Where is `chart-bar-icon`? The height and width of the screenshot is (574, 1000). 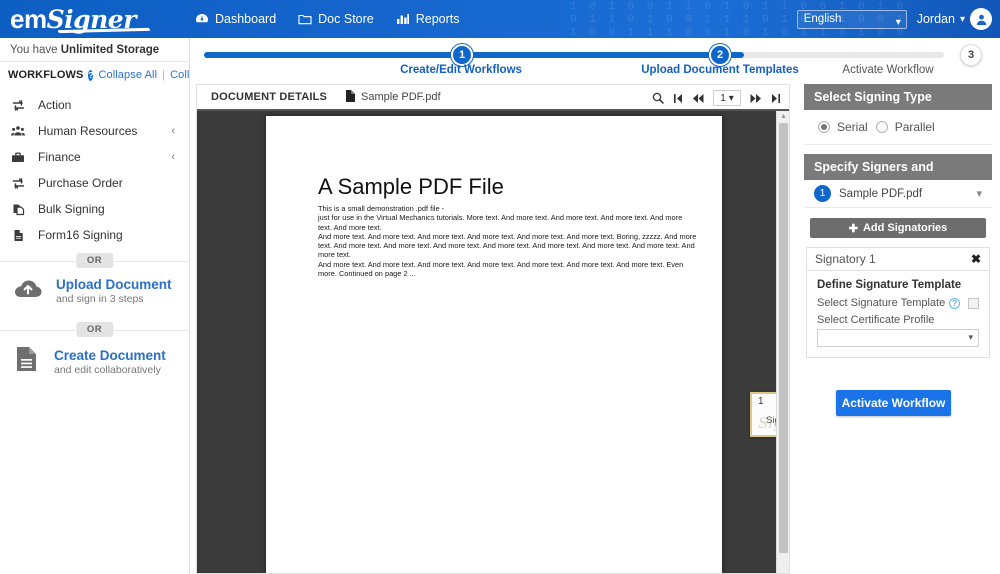 chart-bar-icon is located at coordinates (403, 19).